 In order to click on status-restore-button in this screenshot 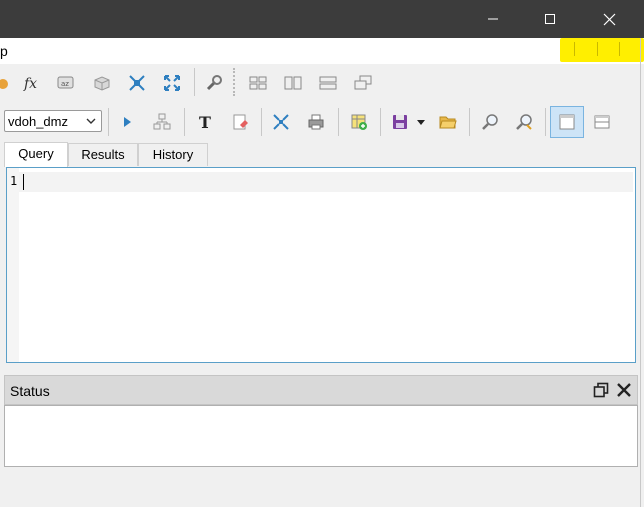, I will do `click(601, 390)`.